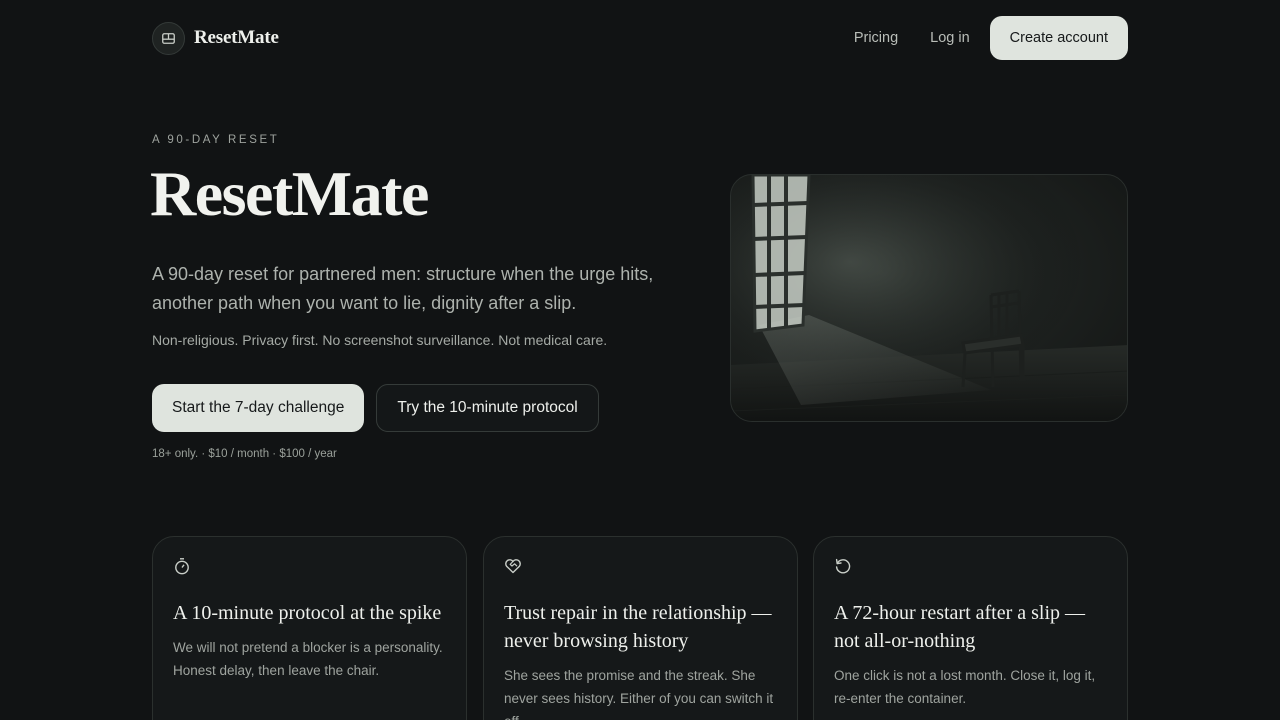  What do you see at coordinates (950, 38) in the screenshot?
I see `nav-login-link: Log in` at bounding box center [950, 38].